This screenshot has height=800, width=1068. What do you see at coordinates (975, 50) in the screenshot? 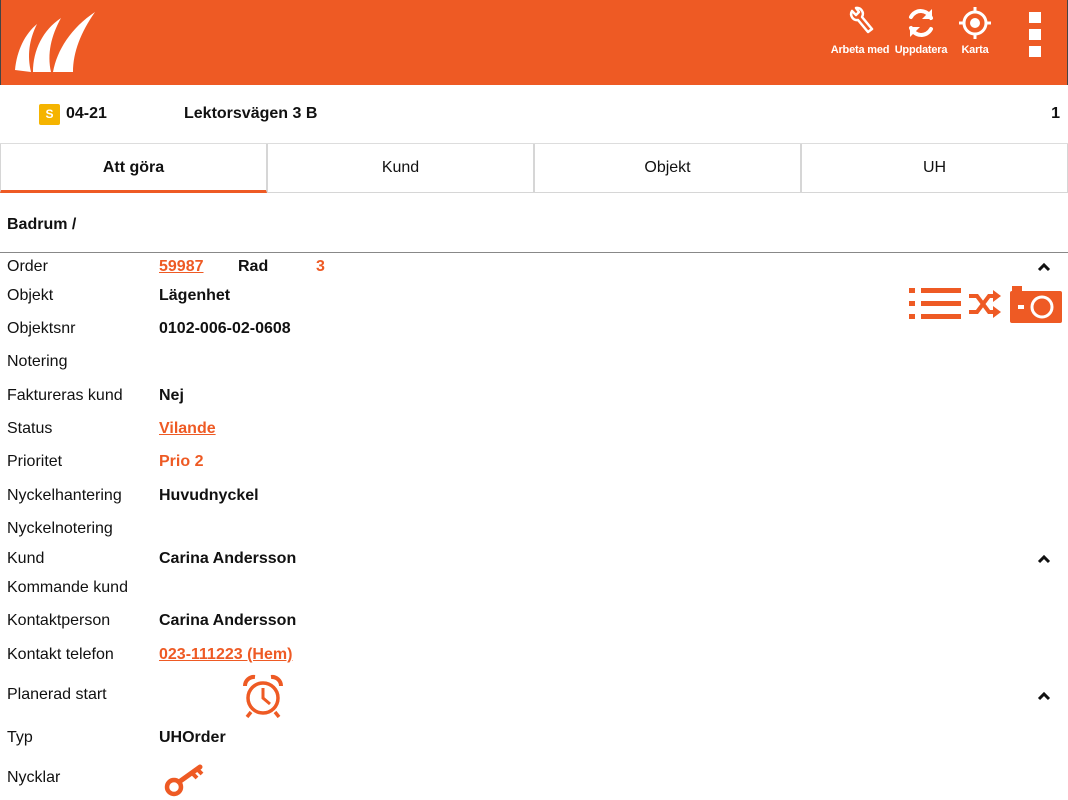
I see `map-label: Karta` at bounding box center [975, 50].